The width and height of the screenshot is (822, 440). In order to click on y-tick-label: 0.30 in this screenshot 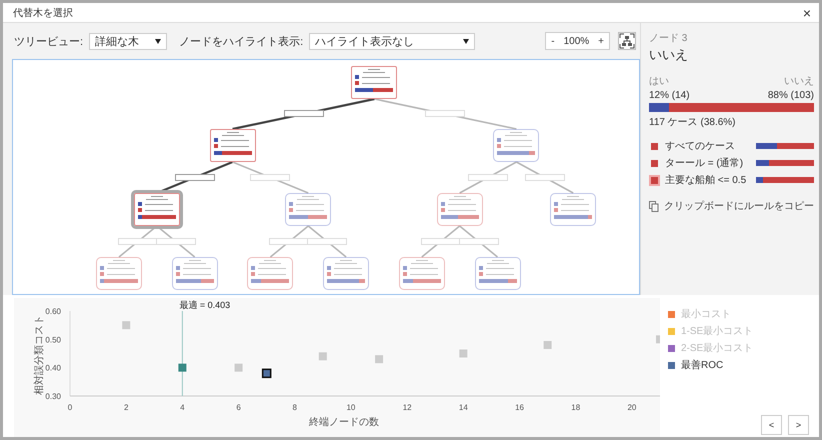, I will do `click(53, 396)`.